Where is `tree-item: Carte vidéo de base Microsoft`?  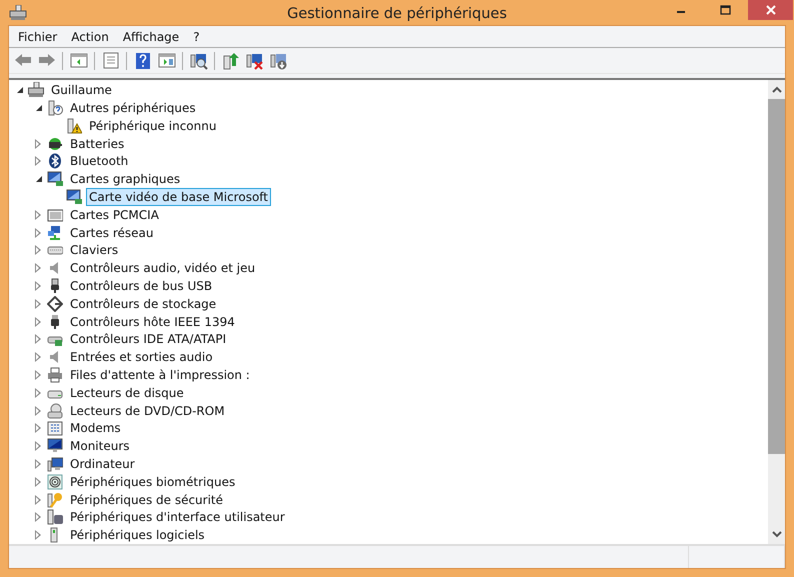 tree-item: Carte vidéo de base Microsoft is located at coordinates (179, 197).